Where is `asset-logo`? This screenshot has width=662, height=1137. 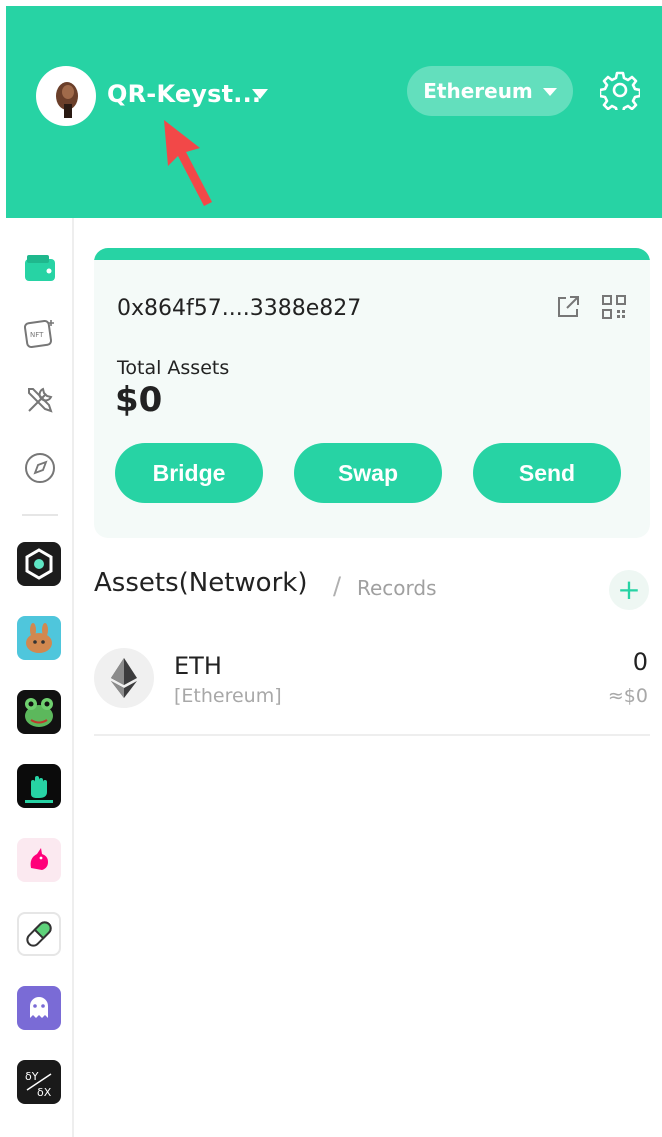
asset-logo is located at coordinates (124, 678).